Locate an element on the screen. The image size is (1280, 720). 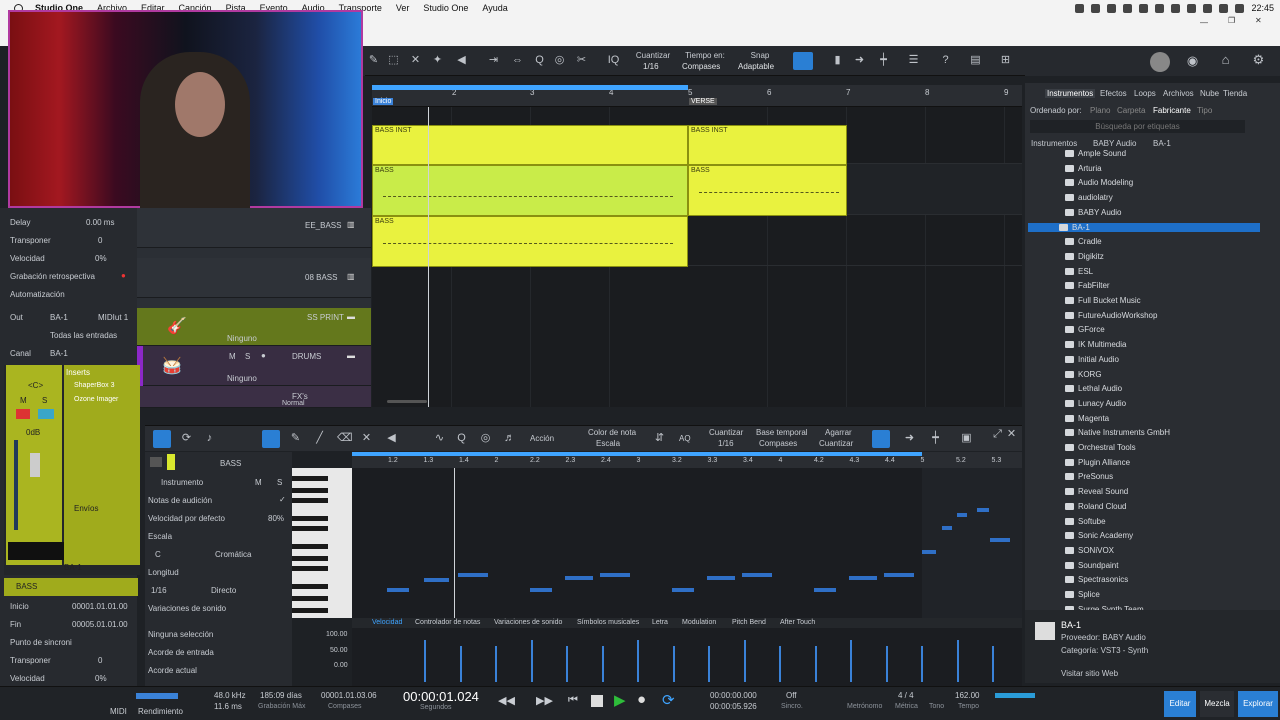
track-bass: 08 BASS ▥ is located at coordinates (254, 278).